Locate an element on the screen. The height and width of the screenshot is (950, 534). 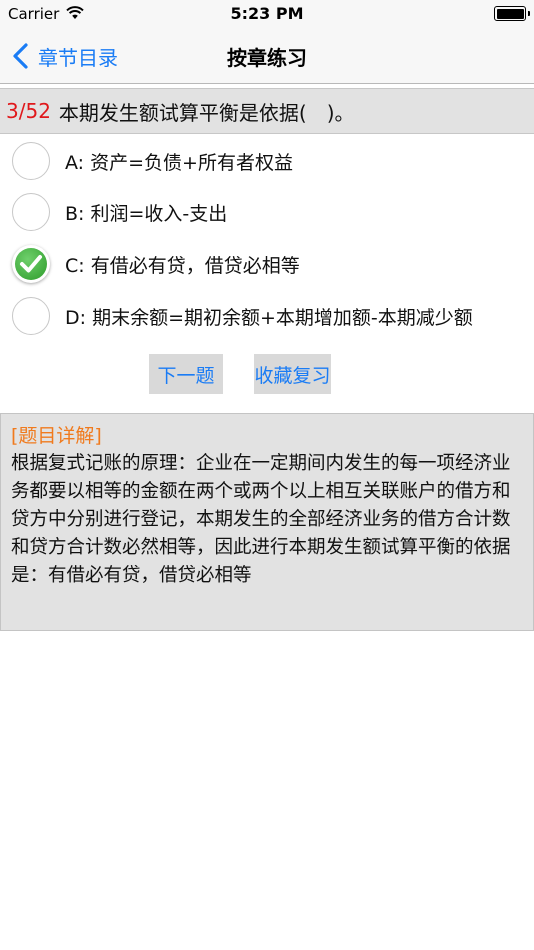
radio-checked-icon is located at coordinates (31, 264).